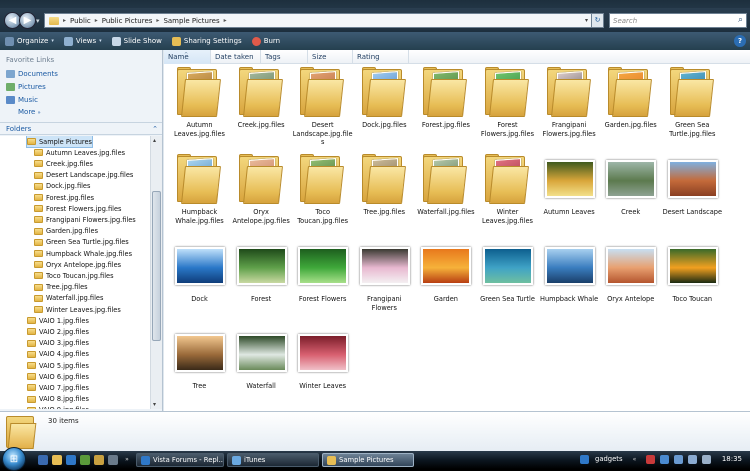 This screenshot has width=750, height=471. What do you see at coordinates (507, 107) in the screenshot?
I see `folder-tile: Forest Flowers.jpg.files` at bounding box center [507, 107].